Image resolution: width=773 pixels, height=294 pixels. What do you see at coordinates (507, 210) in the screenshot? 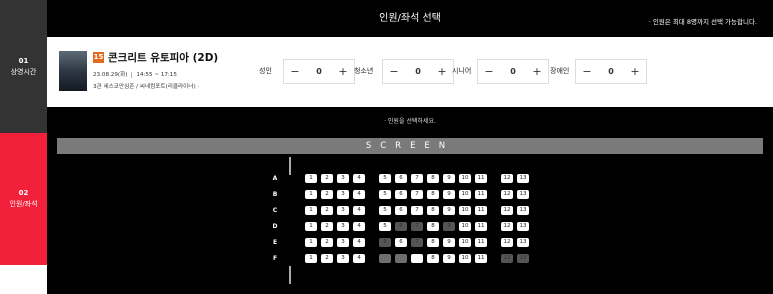
I see `seat-C12: 12` at bounding box center [507, 210].